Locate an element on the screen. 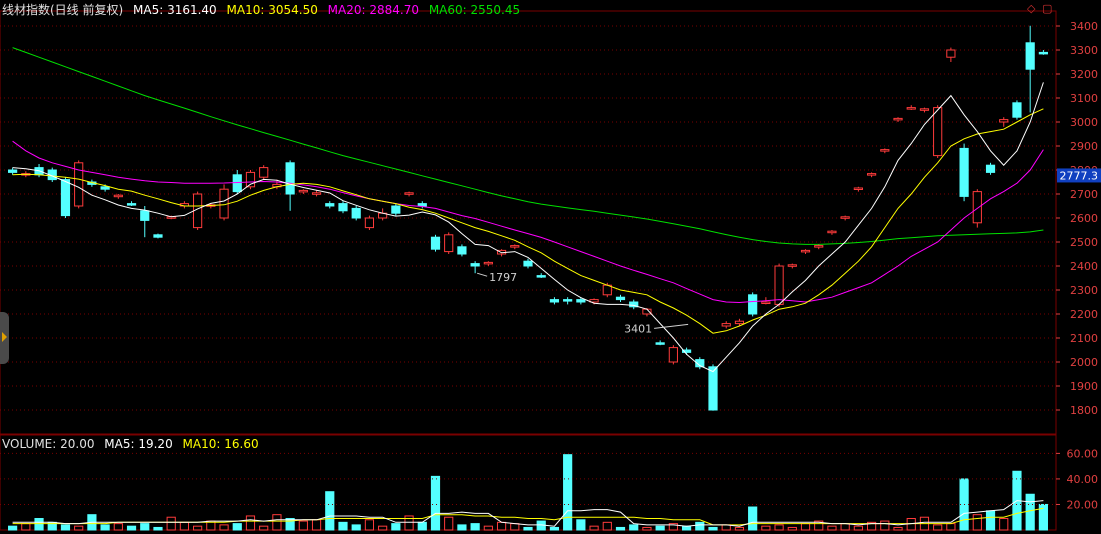  diamond-icon: ◇ is located at coordinates (1031, 8).